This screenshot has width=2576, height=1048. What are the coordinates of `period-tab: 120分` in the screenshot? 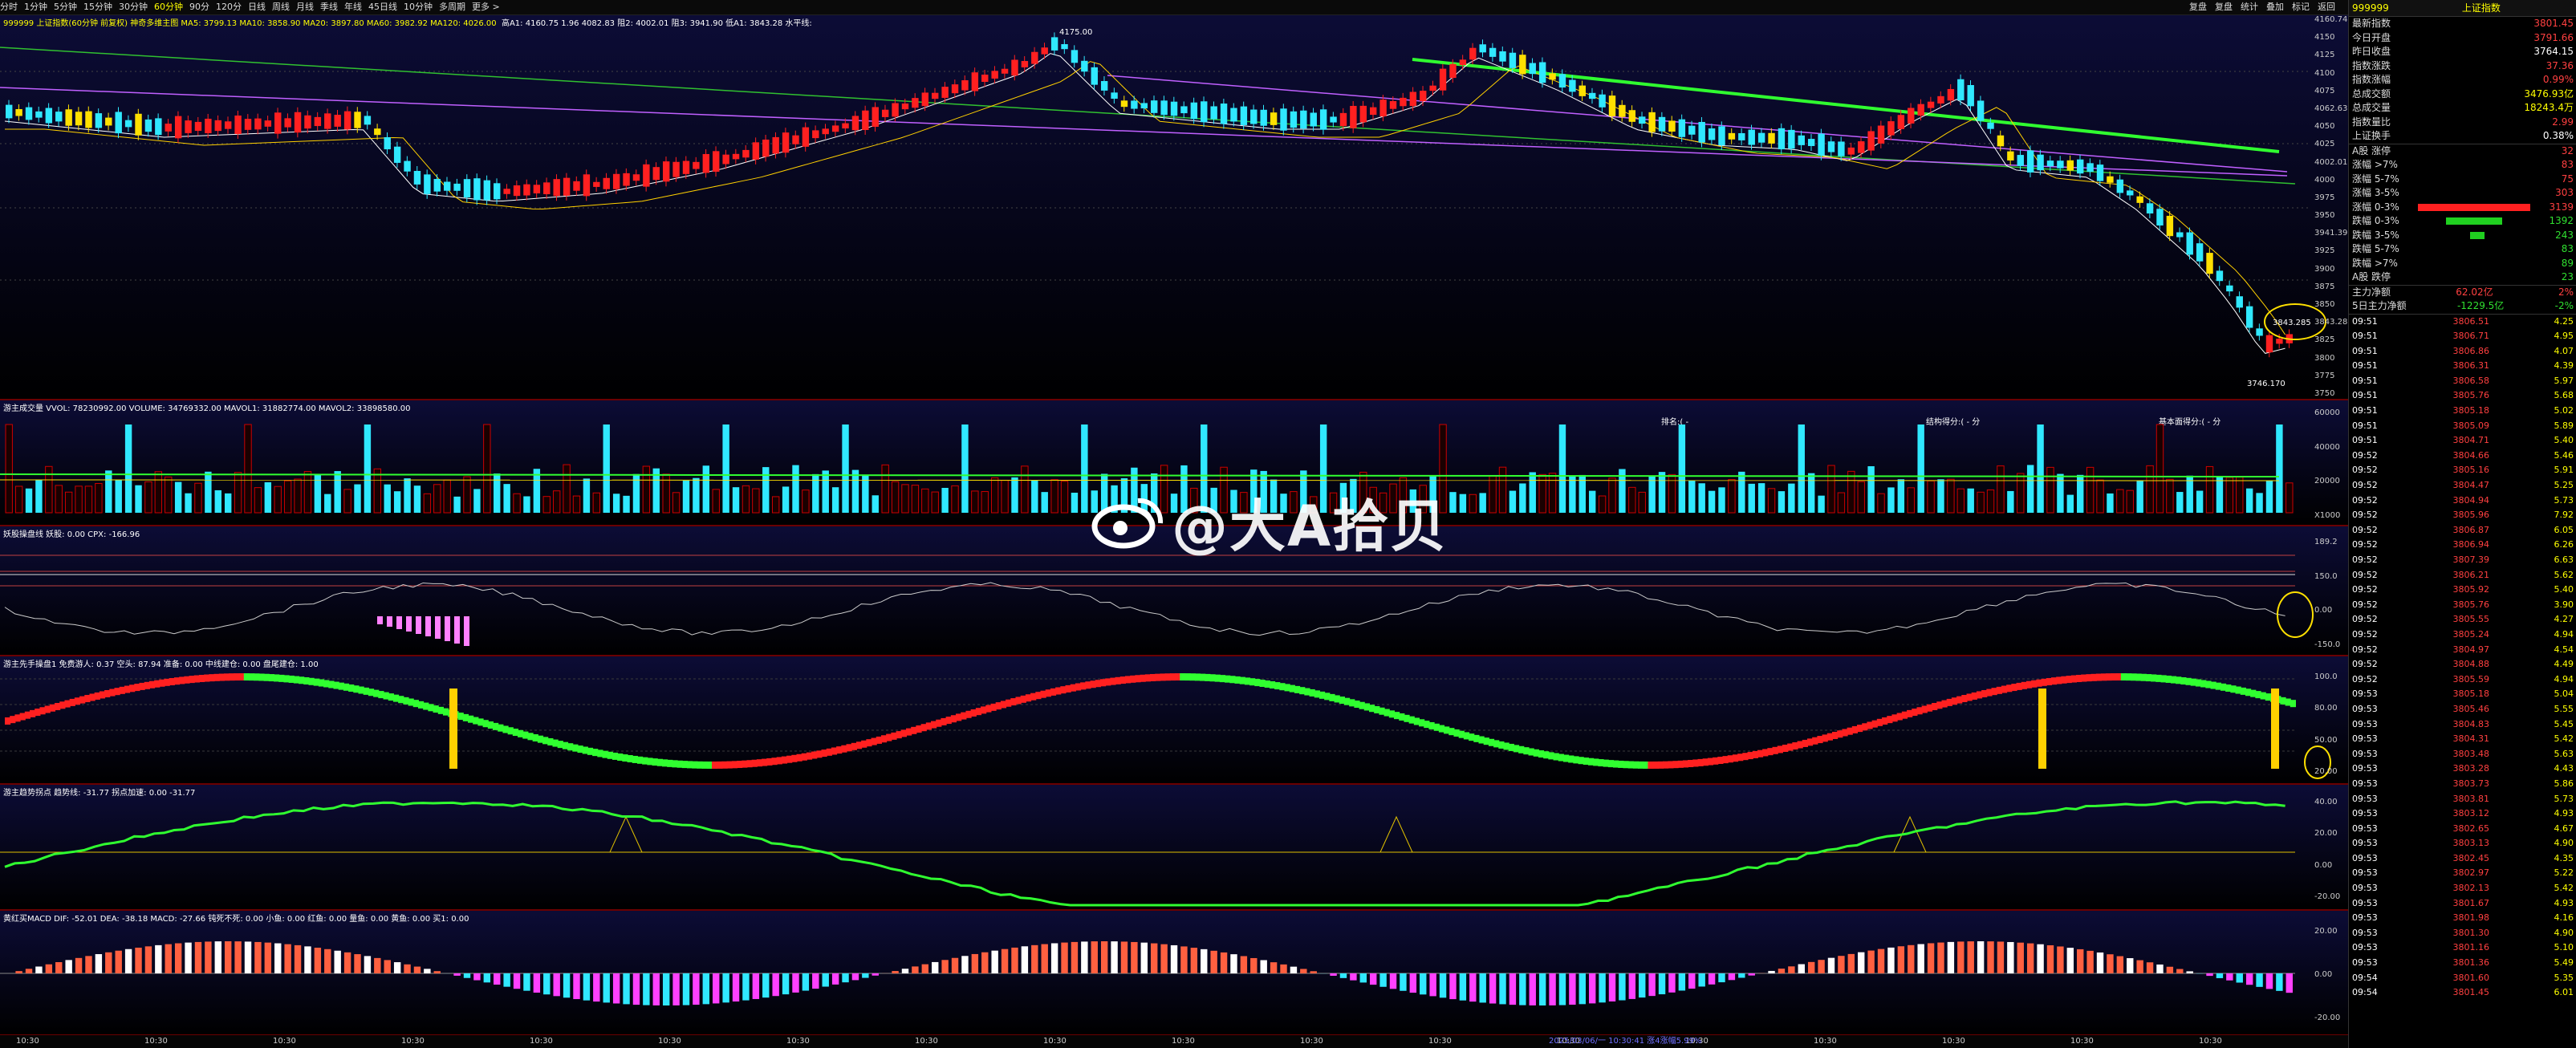 It's located at (229, 7).